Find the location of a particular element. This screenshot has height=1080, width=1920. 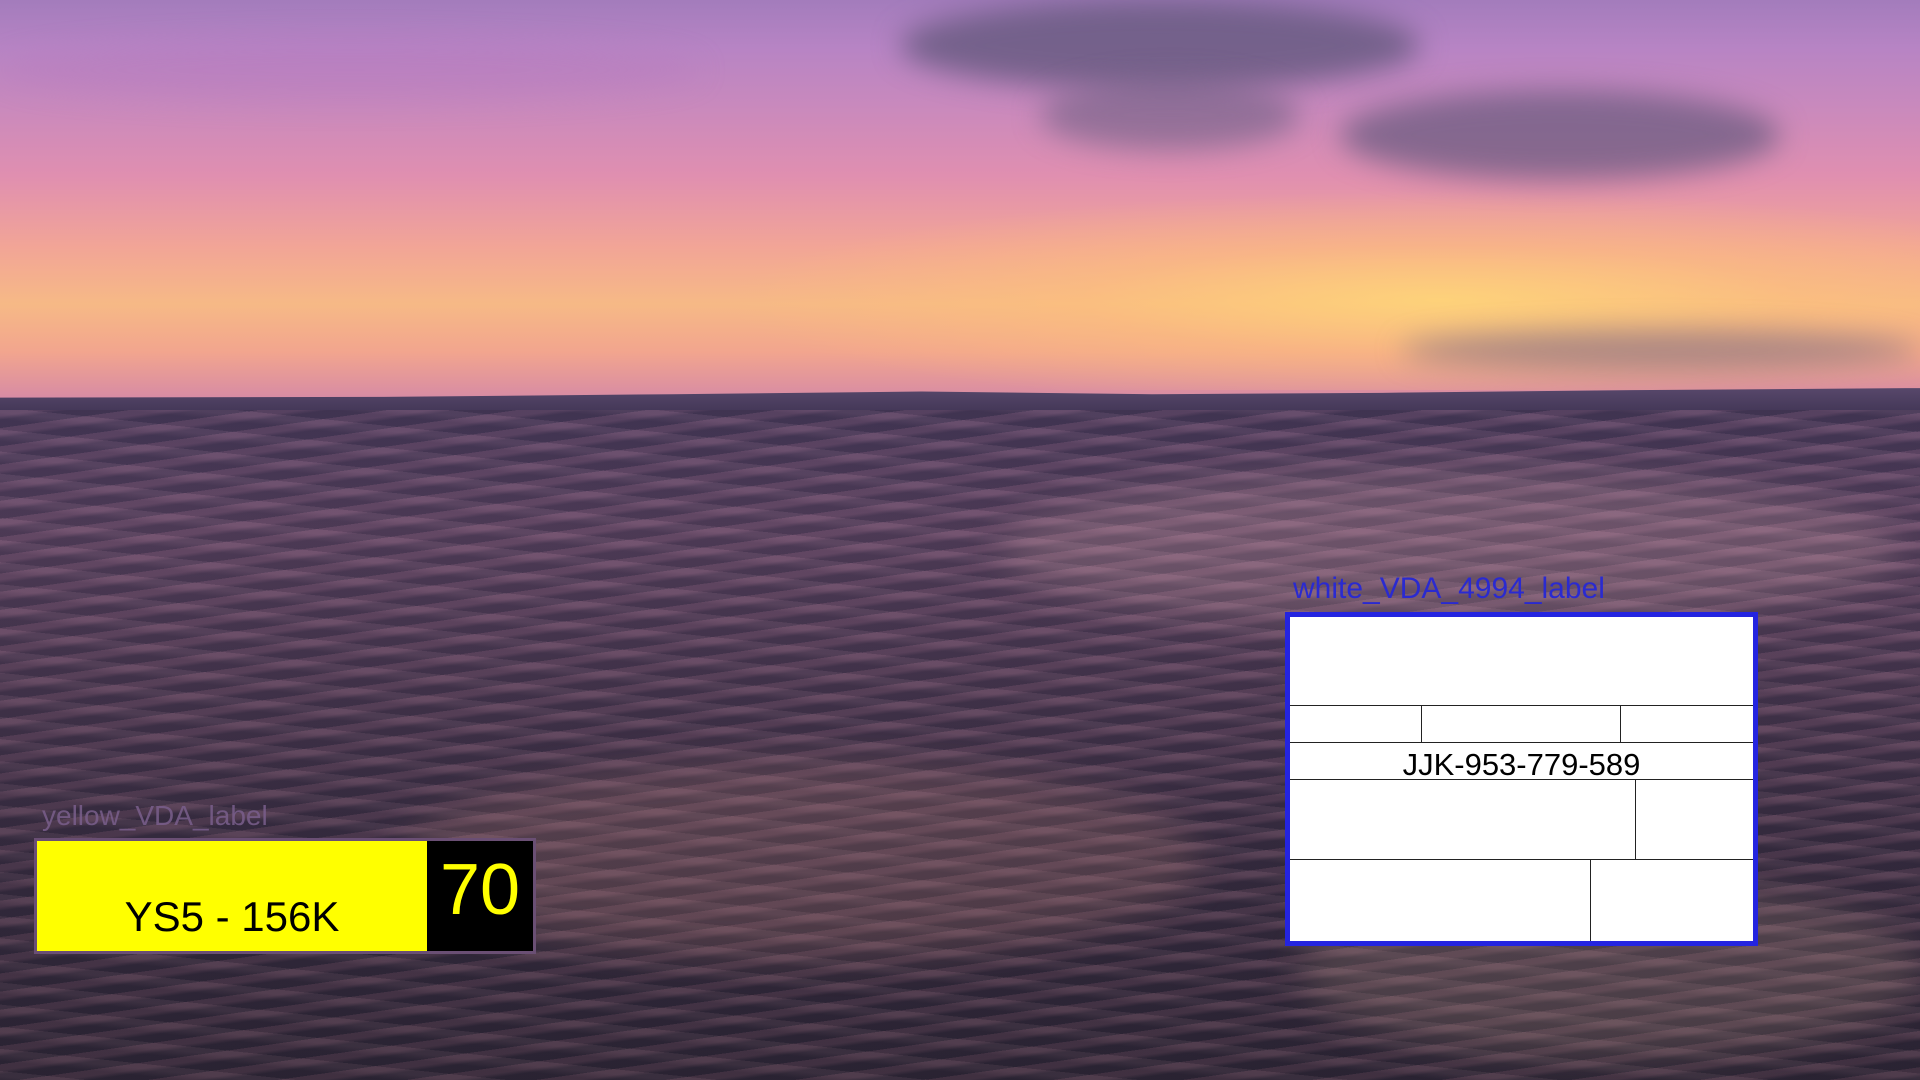

yellow-label-number: 70 is located at coordinates (480, 896).